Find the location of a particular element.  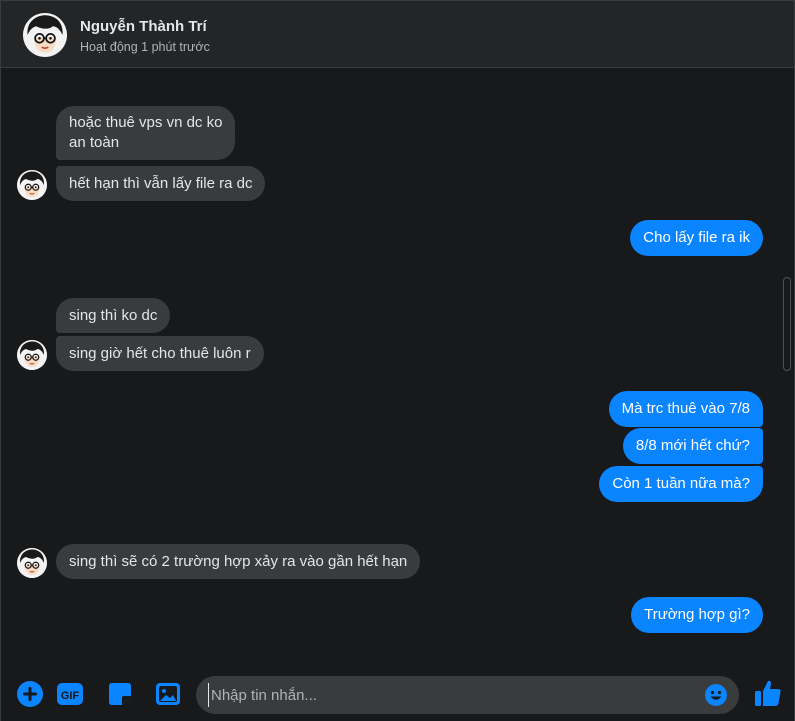

message-text-line: an toàn is located at coordinates (94, 142).